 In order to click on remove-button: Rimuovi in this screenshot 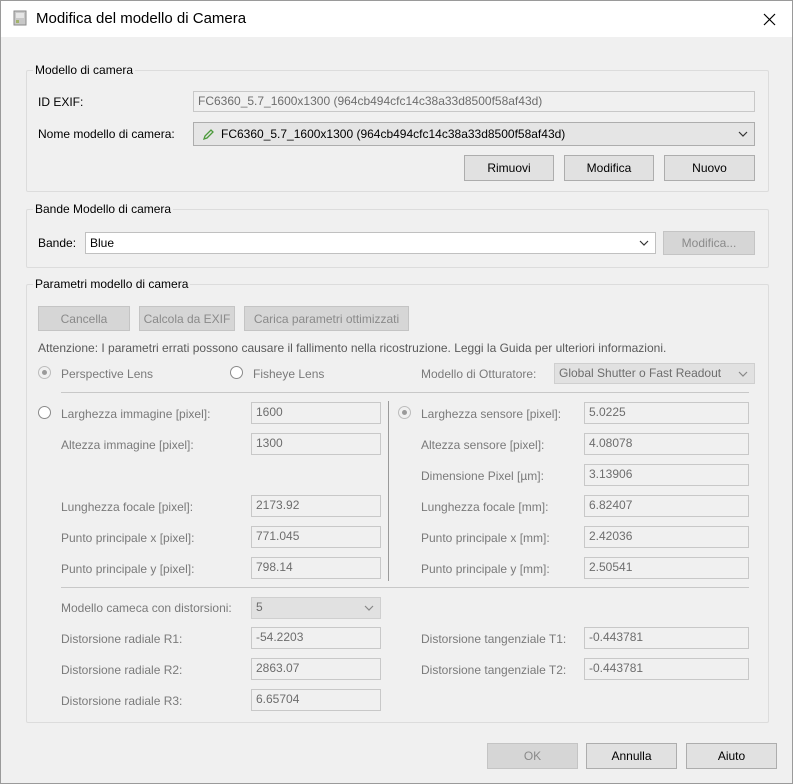, I will do `click(509, 168)`.